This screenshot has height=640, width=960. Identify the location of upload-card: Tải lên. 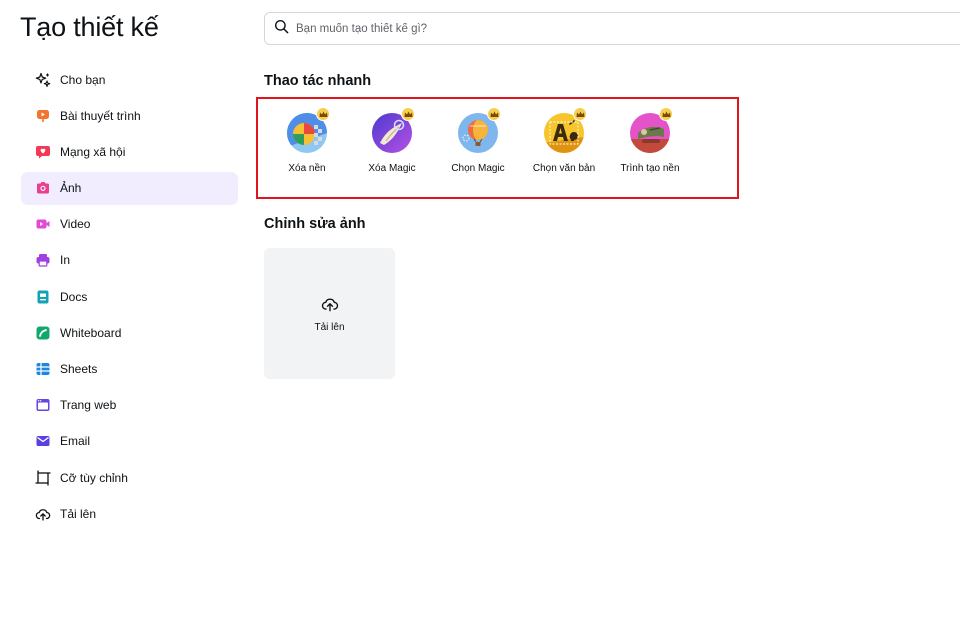
(329, 313).